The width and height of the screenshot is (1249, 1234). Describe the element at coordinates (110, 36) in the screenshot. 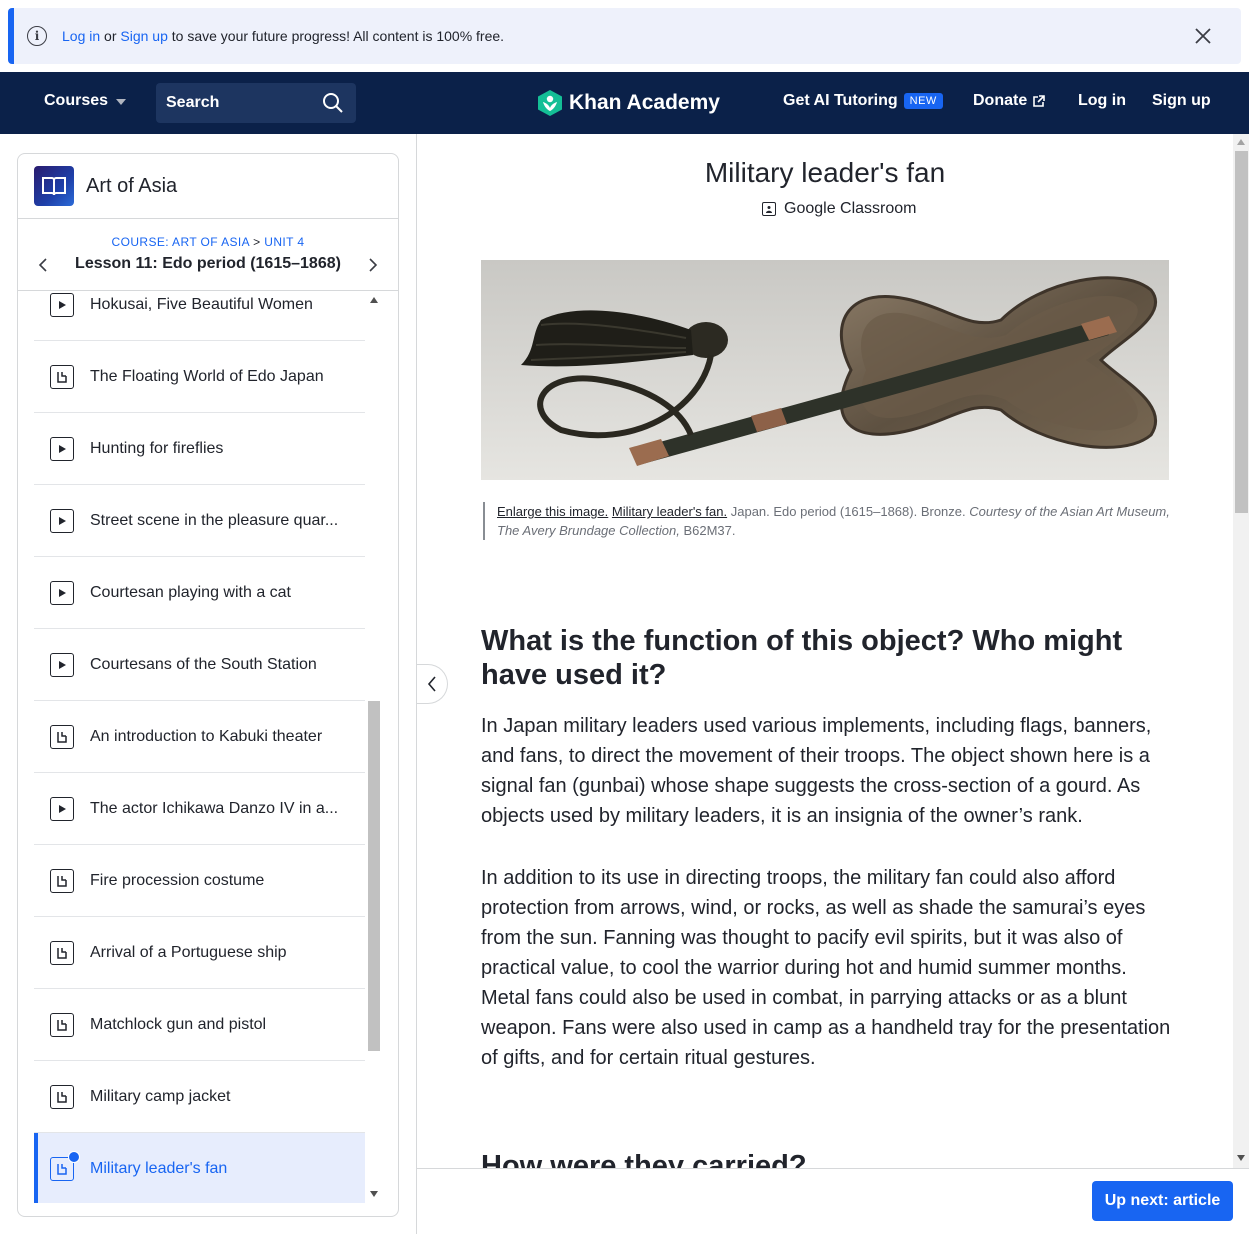

I see `banner-or-text: or` at that location.